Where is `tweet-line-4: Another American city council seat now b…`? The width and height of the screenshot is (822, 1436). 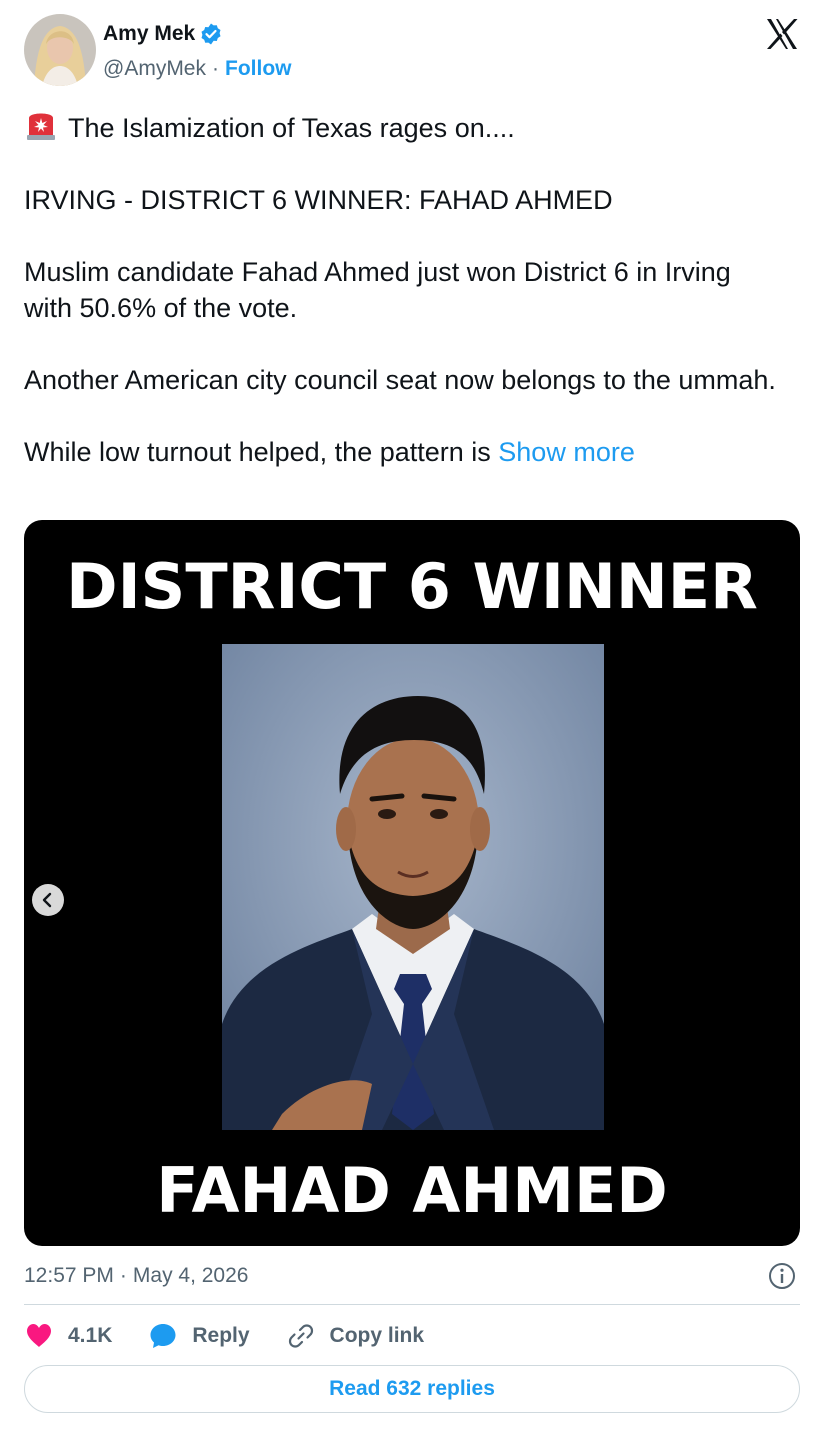 tweet-line-4: Another American city council seat now b… is located at coordinates (400, 380).